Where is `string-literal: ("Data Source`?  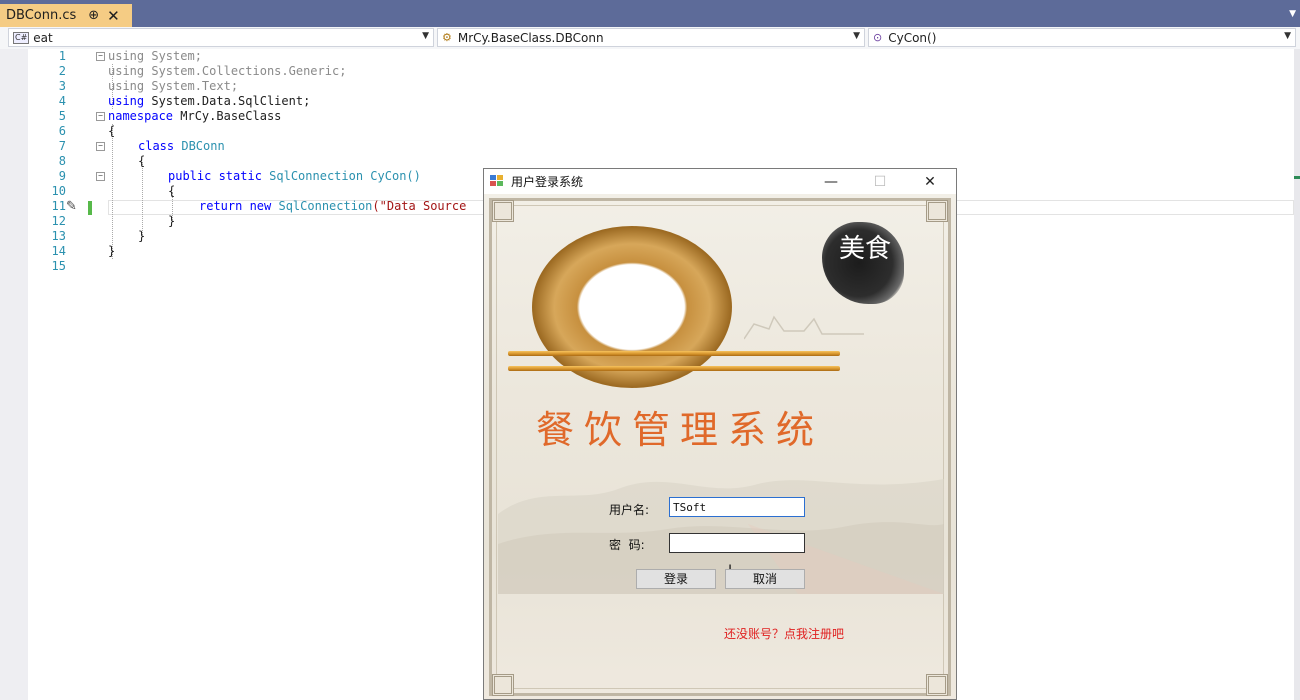
string-literal: ("Data Source is located at coordinates (419, 206).